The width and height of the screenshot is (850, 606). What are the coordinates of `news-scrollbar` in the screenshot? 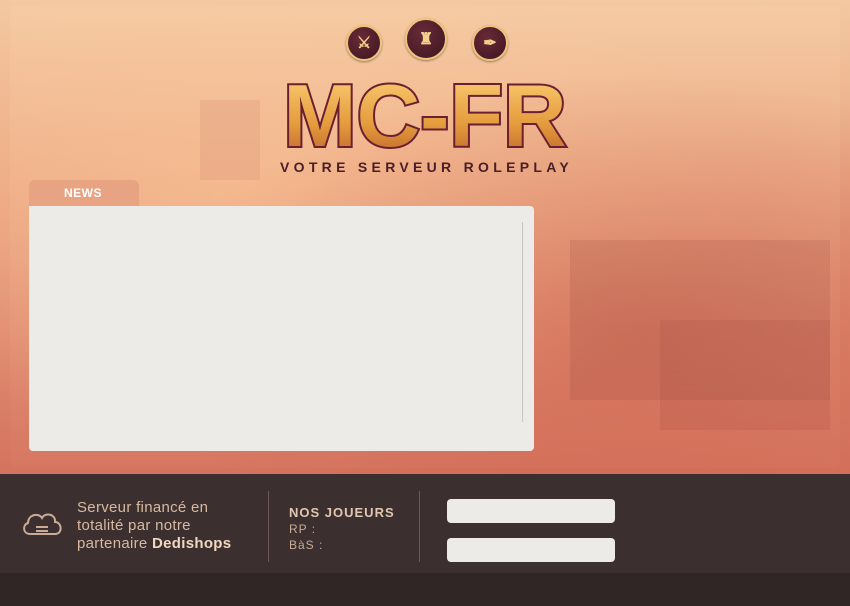 It's located at (522, 322).